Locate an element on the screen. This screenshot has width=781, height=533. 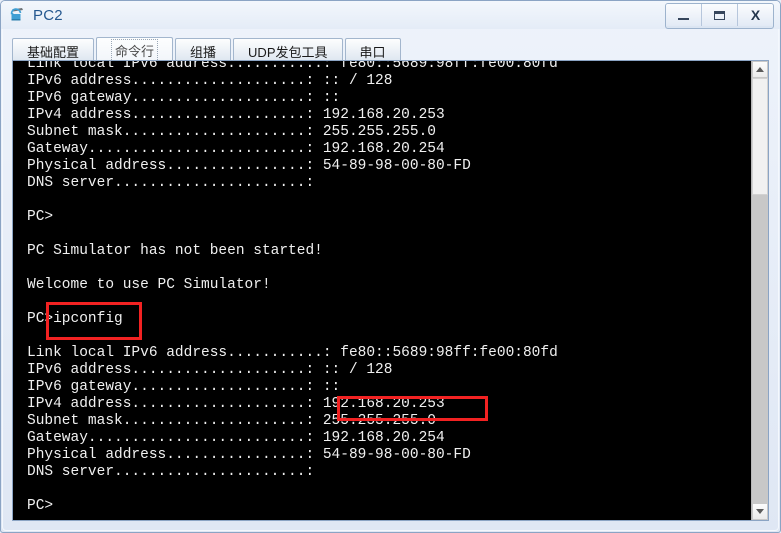
tab-bar: 基础配置 命令行 组播 UDP发包工具 串口 is located at coordinates (207, 49).